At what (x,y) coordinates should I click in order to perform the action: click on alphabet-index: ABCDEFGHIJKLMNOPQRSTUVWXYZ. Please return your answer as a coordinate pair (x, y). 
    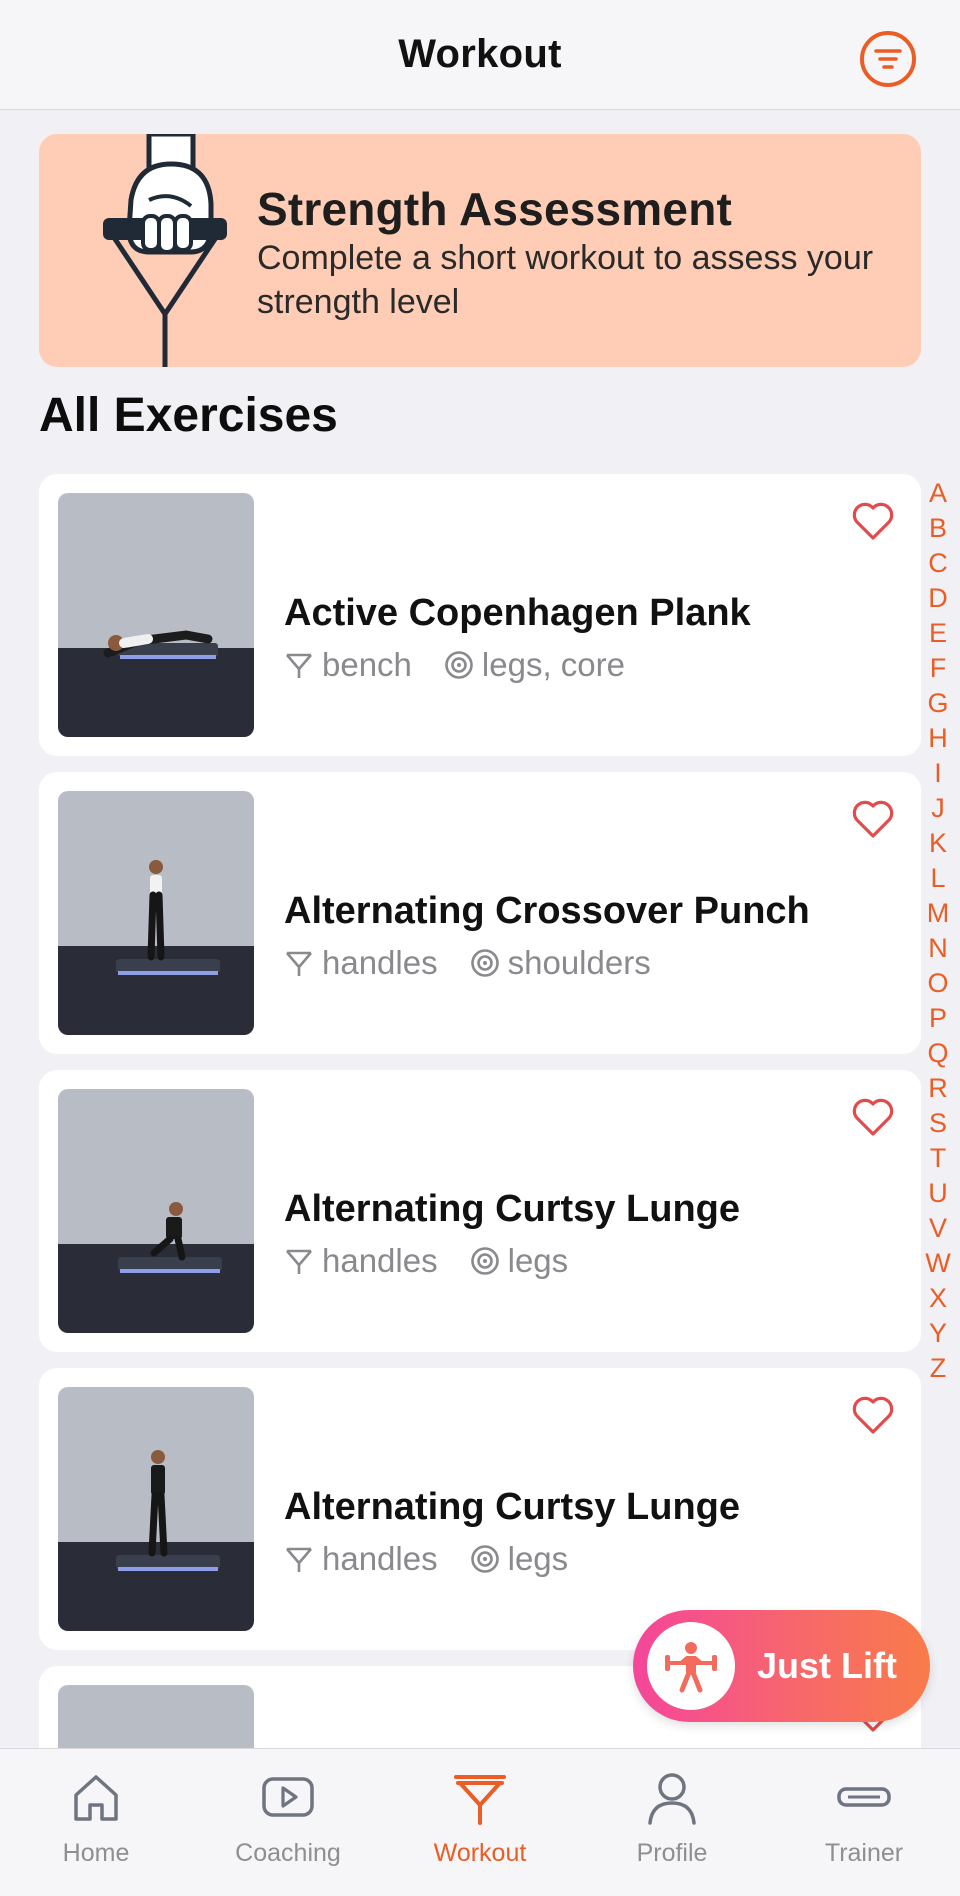
    Looking at the image, I should click on (938, 931).